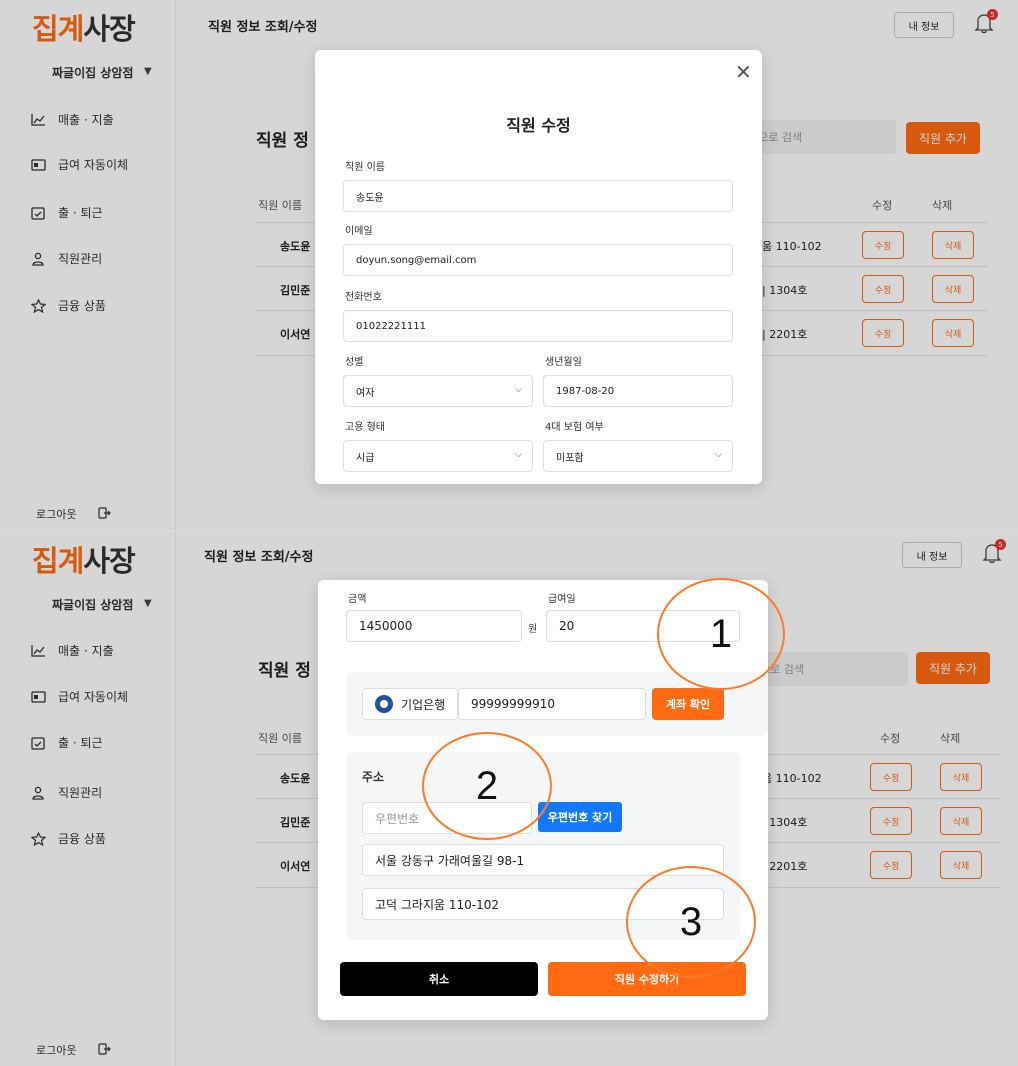  I want to click on birth-label: 생년월일, so click(563, 362).